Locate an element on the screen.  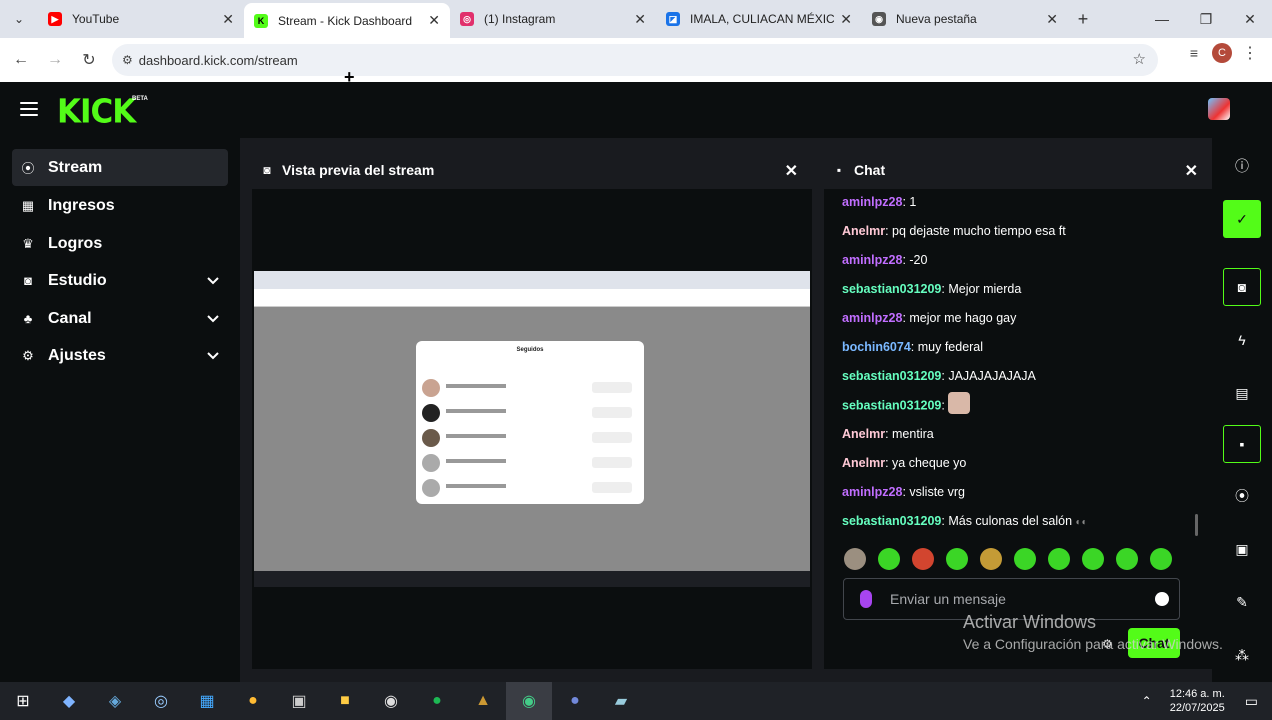
tab-youtube: ▶ YouTube ✕ is located at coordinates (141, 19).